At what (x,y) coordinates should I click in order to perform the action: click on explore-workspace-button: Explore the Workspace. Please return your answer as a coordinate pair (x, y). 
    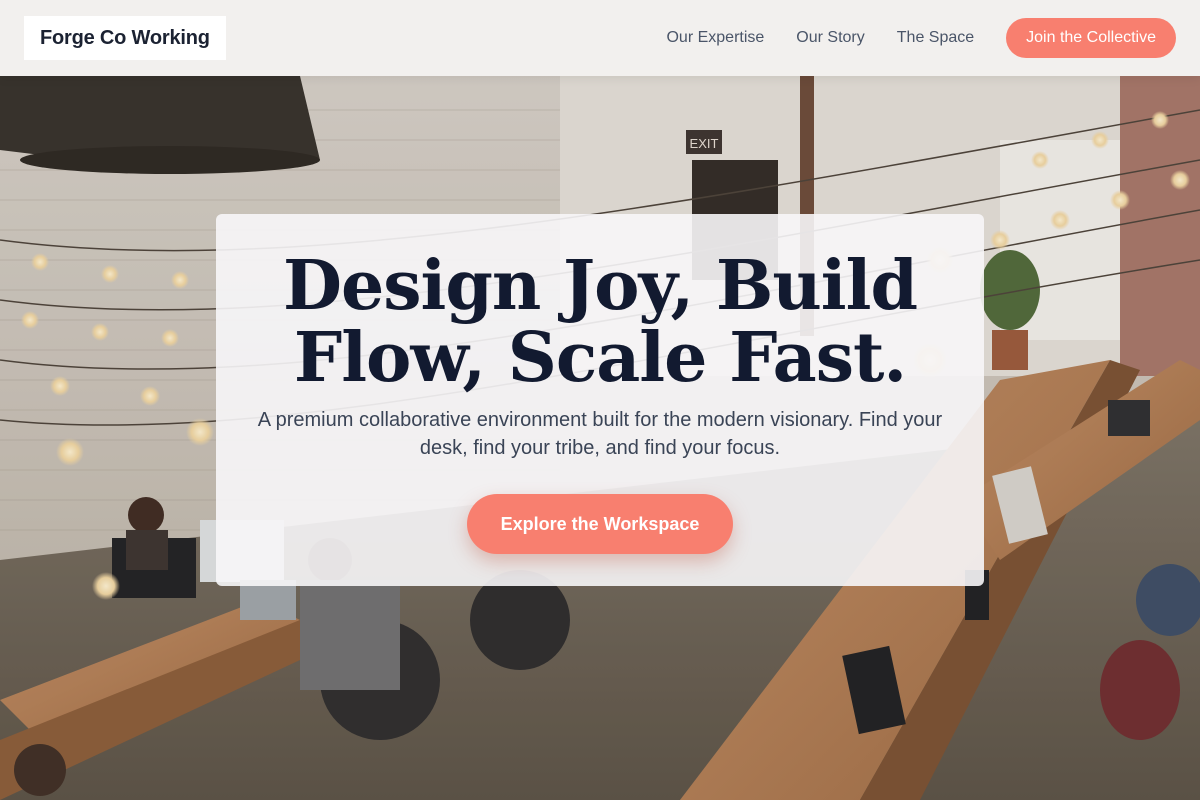
    Looking at the image, I should click on (600, 524).